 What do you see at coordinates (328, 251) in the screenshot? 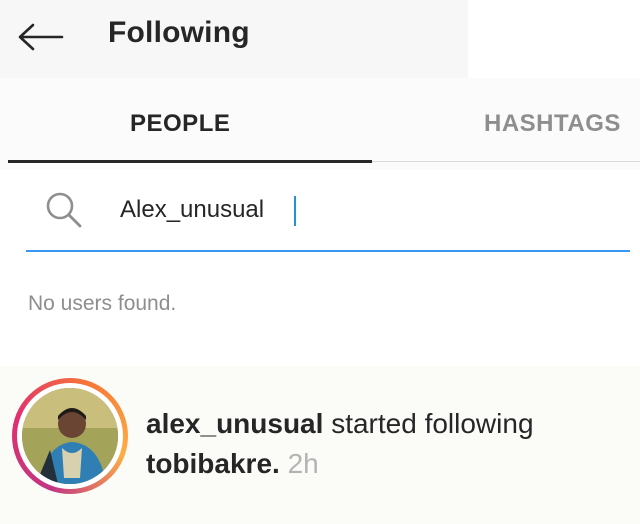
I see `search-underline` at bounding box center [328, 251].